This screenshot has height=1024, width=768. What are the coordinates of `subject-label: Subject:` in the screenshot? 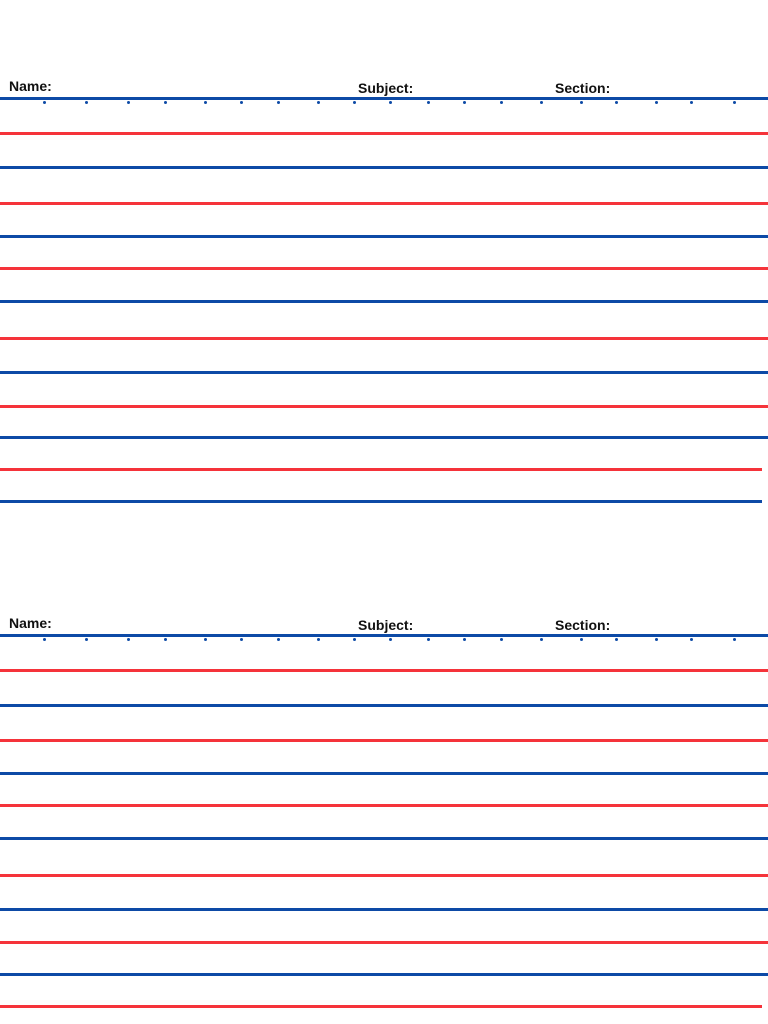 It's located at (386, 625).